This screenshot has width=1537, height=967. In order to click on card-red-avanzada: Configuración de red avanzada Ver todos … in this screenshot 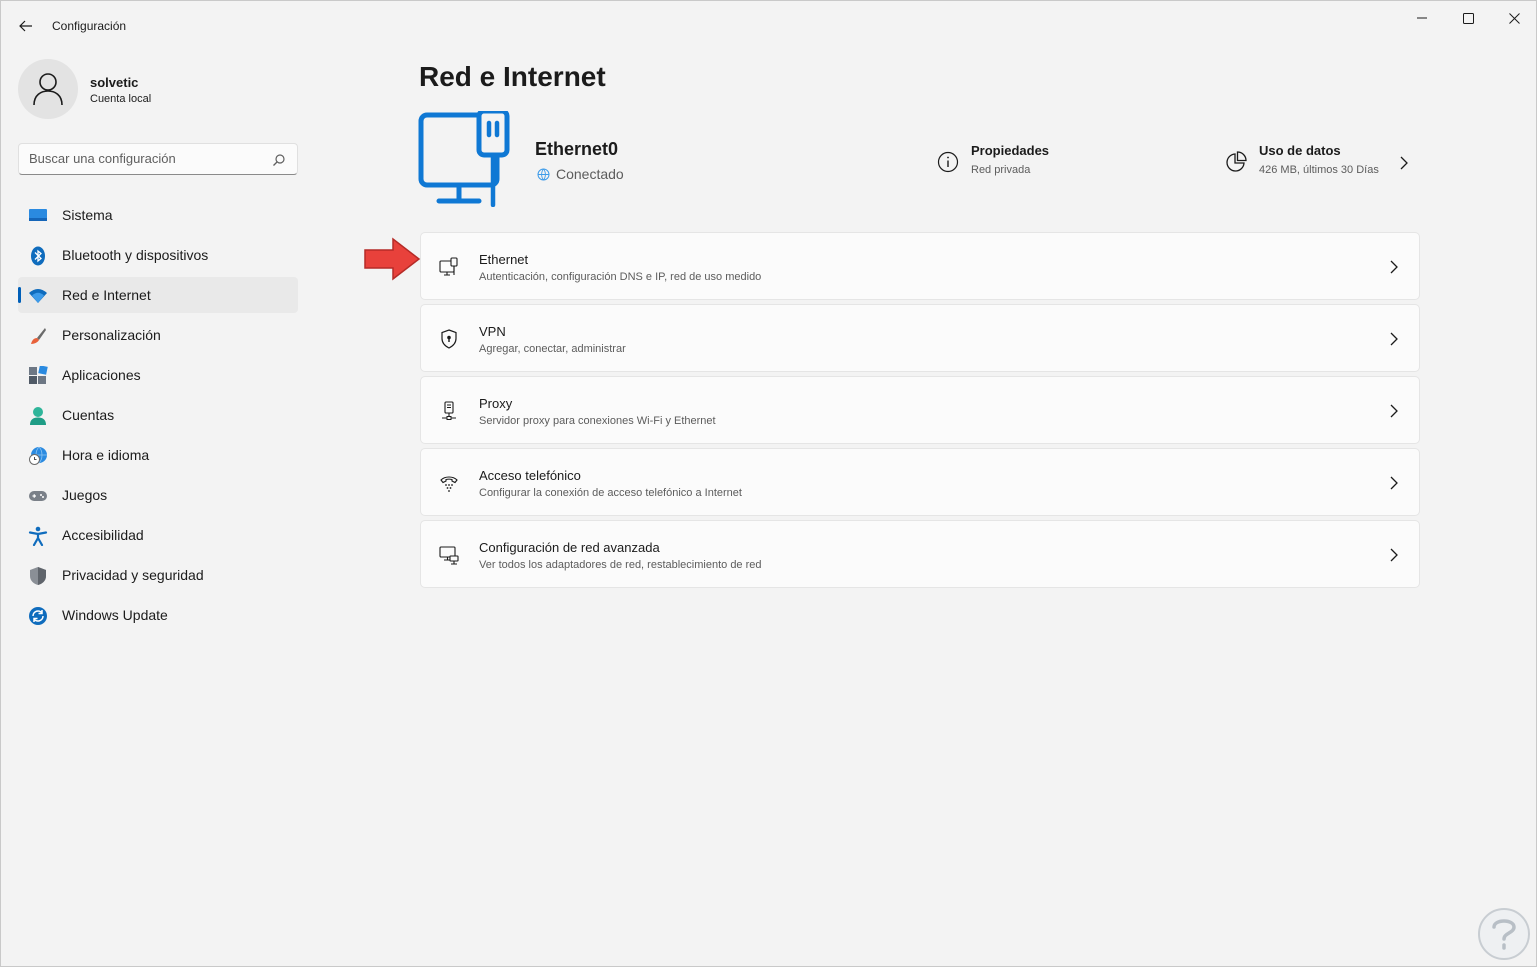, I will do `click(920, 554)`.